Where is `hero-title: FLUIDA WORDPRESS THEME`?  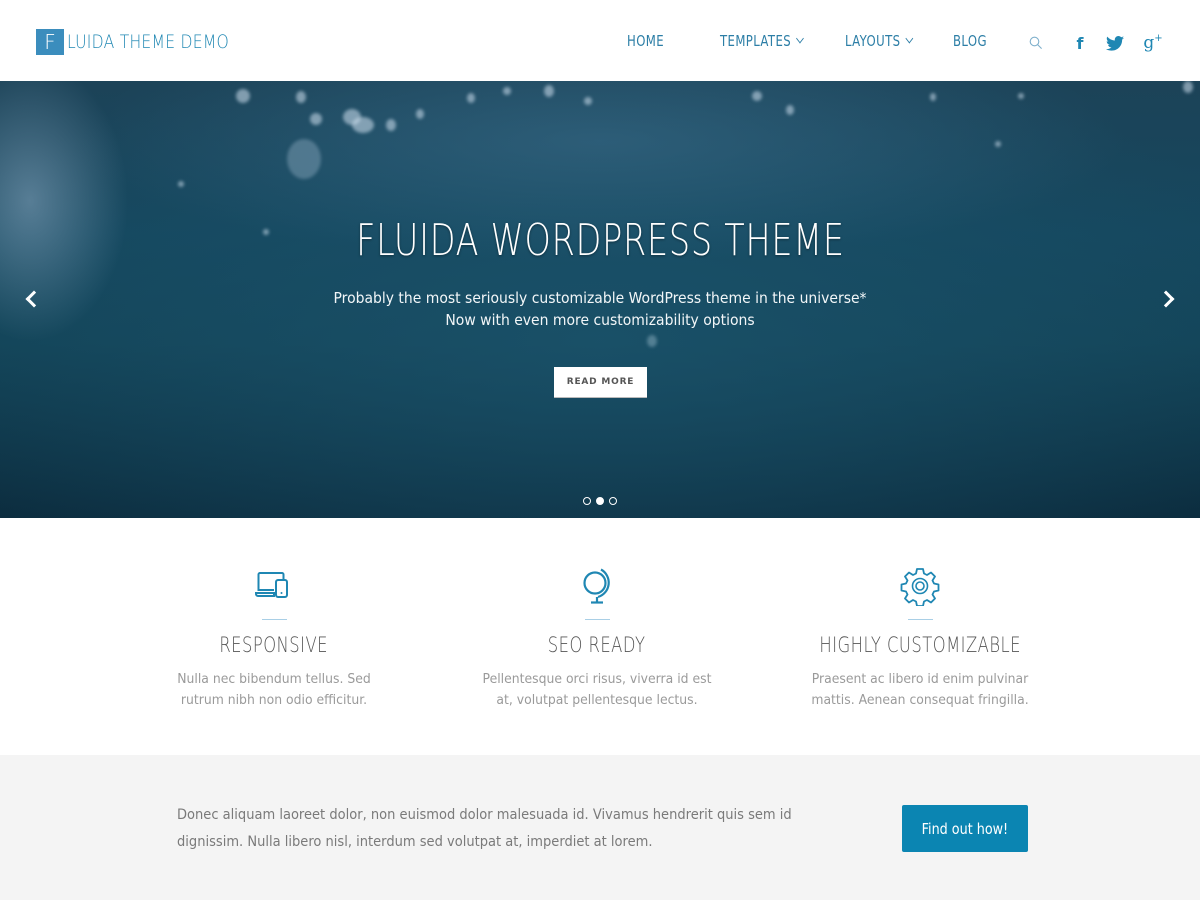 hero-title: FLUIDA WORDPRESS THEME is located at coordinates (600, 240).